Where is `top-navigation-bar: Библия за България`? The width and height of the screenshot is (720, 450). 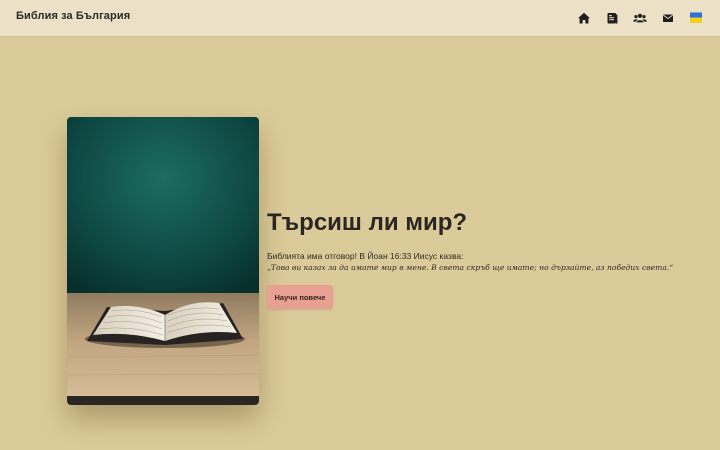 top-navigation-bar: Библия за България is located at coordinates (360, 18).